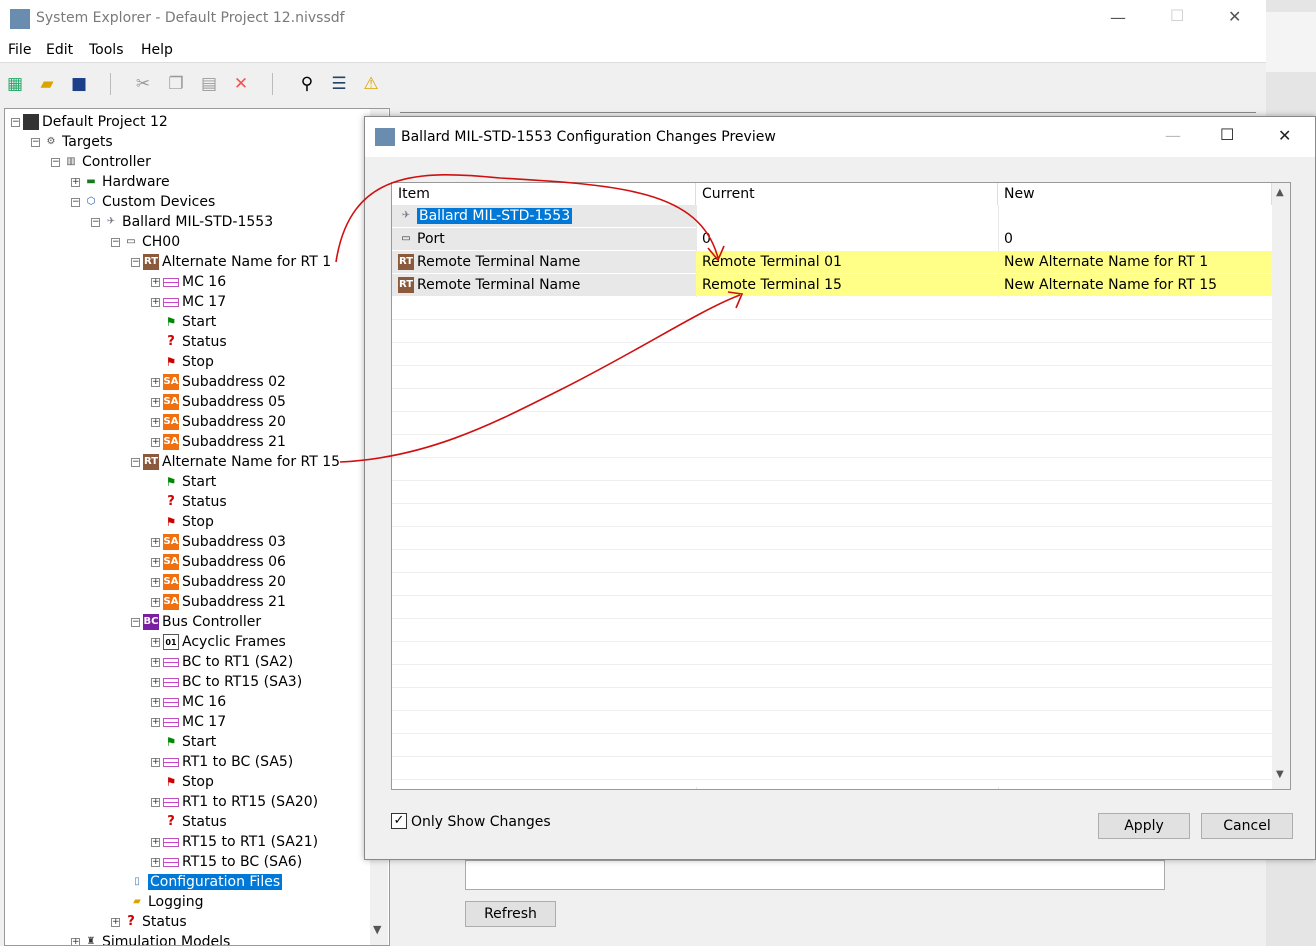 The image size is (1316, 946). I want to click on annotation-arrowhead, so click(735, 300).